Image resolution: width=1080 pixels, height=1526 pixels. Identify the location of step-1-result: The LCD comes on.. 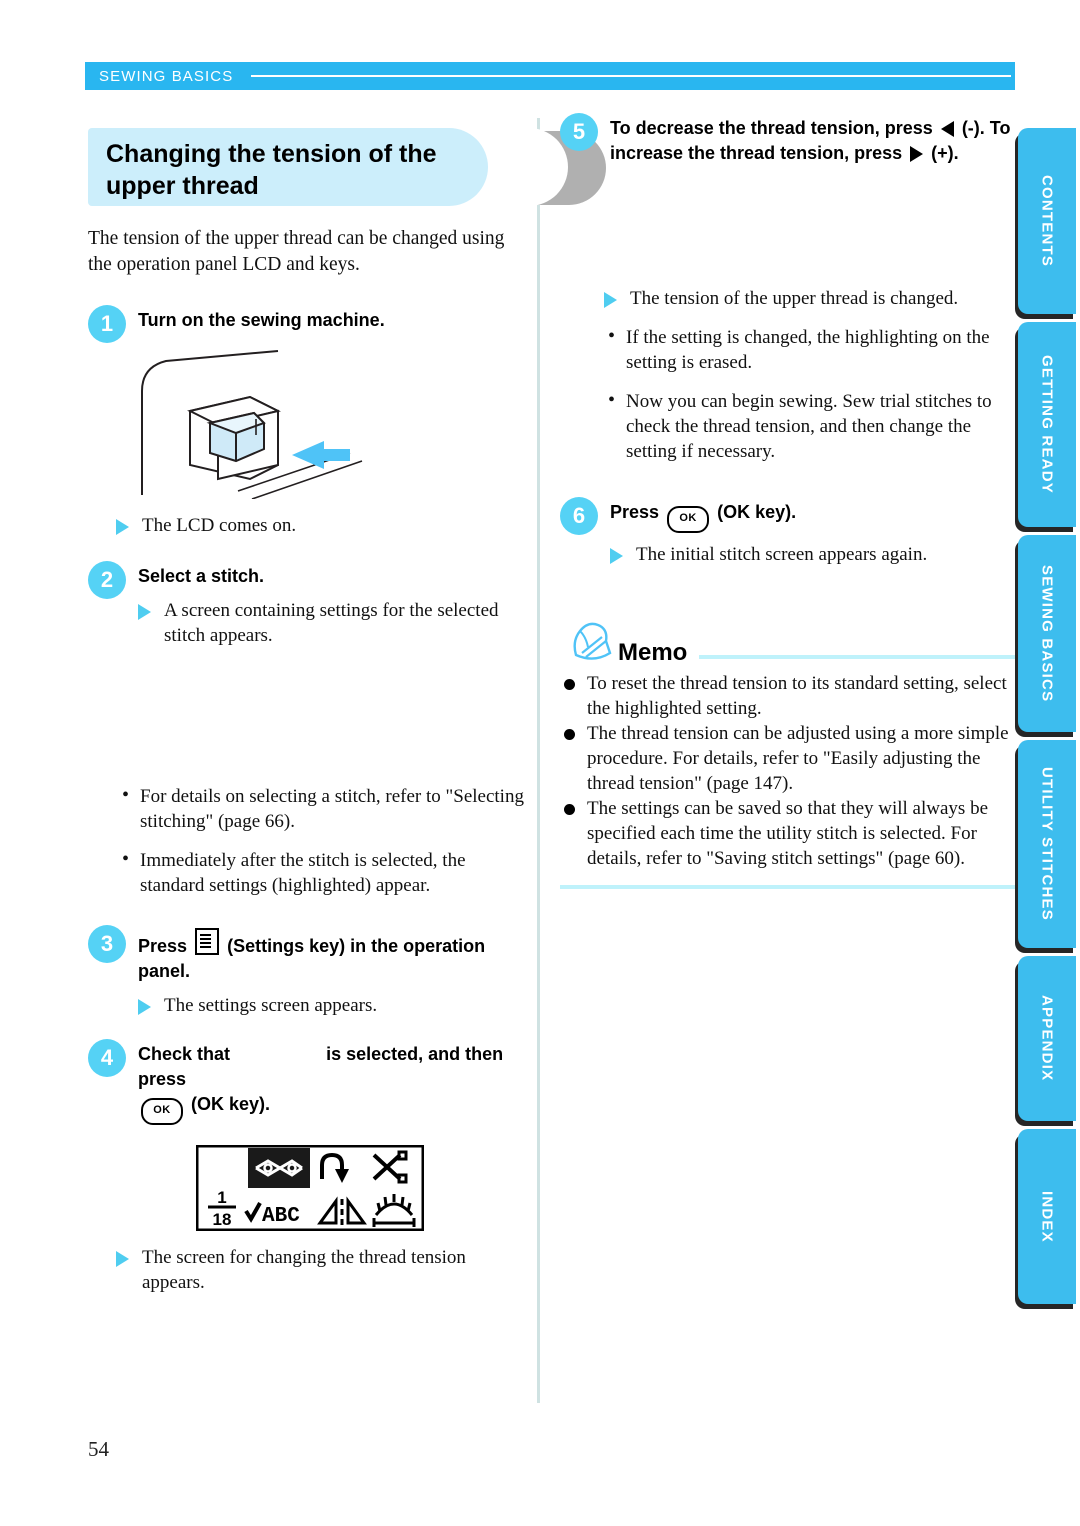
(322, 525).